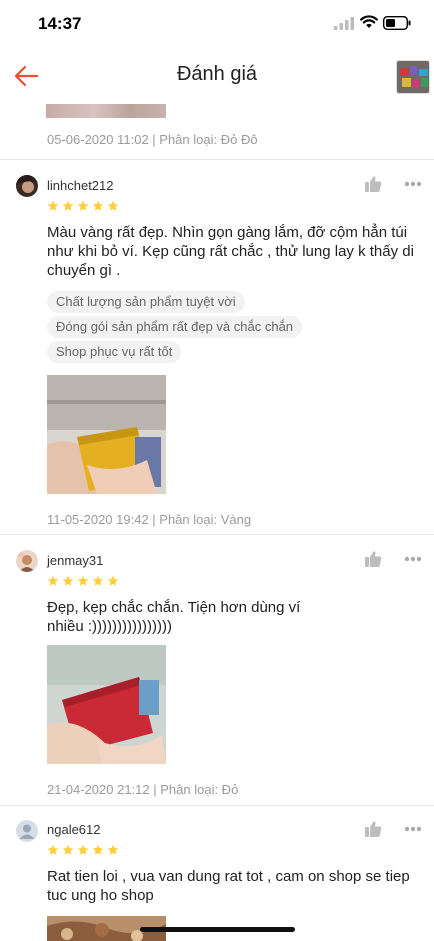 This screenshot has height=941, width=434. What do you see at coordinates (413, 77) in the screenshot?
I see `product-thumbnail` at bounding box center [413, 77].